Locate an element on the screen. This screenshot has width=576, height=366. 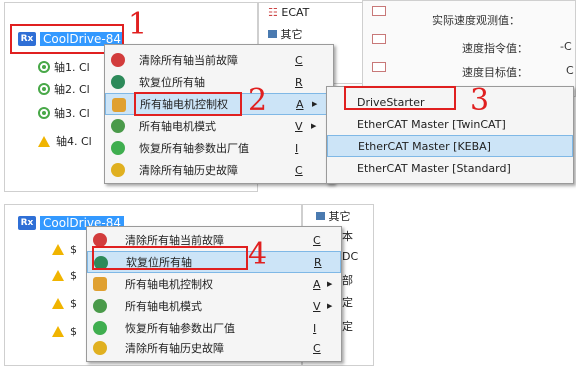
step-number-1: 1 is located at coordinates (138, 24).